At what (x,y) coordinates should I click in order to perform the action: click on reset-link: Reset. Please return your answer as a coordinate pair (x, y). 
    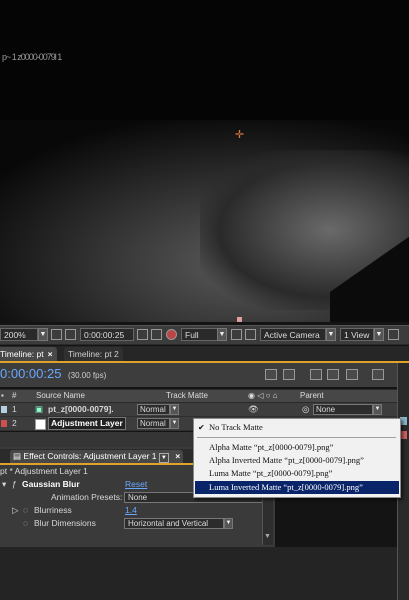
    Looking at the image, I should click on (136, 484).